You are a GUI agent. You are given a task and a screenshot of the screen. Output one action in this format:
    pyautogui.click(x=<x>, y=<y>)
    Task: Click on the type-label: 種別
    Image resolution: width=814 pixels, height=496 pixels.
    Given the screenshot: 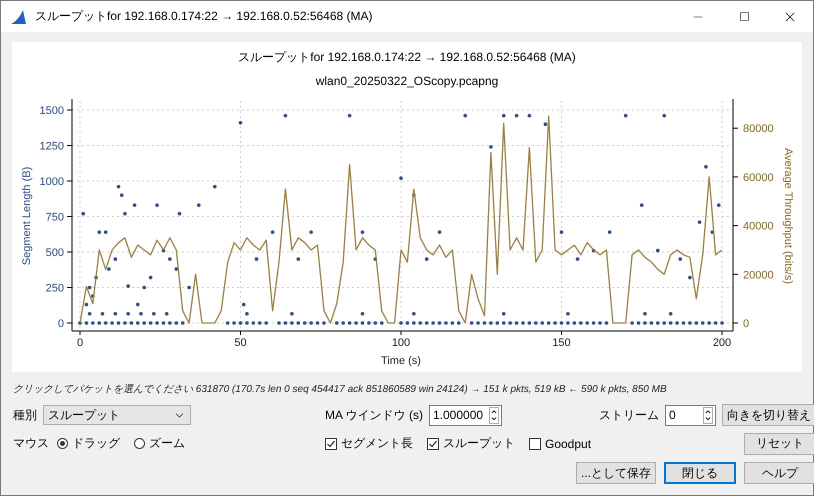 What is the action you would take?
    pyautogui.click(x=25, y=415)
    